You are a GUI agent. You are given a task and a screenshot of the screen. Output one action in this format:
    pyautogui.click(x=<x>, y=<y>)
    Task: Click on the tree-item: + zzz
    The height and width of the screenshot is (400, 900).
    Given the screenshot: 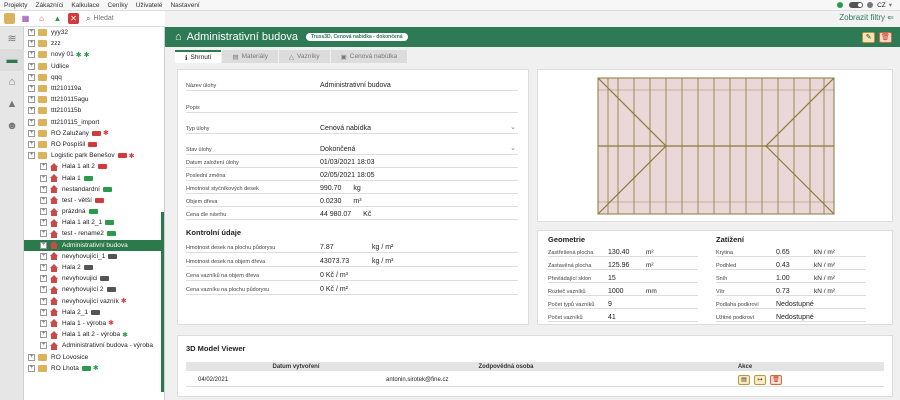 What is the action you would take?
    pyautogui.click(x=94, y=43)
    